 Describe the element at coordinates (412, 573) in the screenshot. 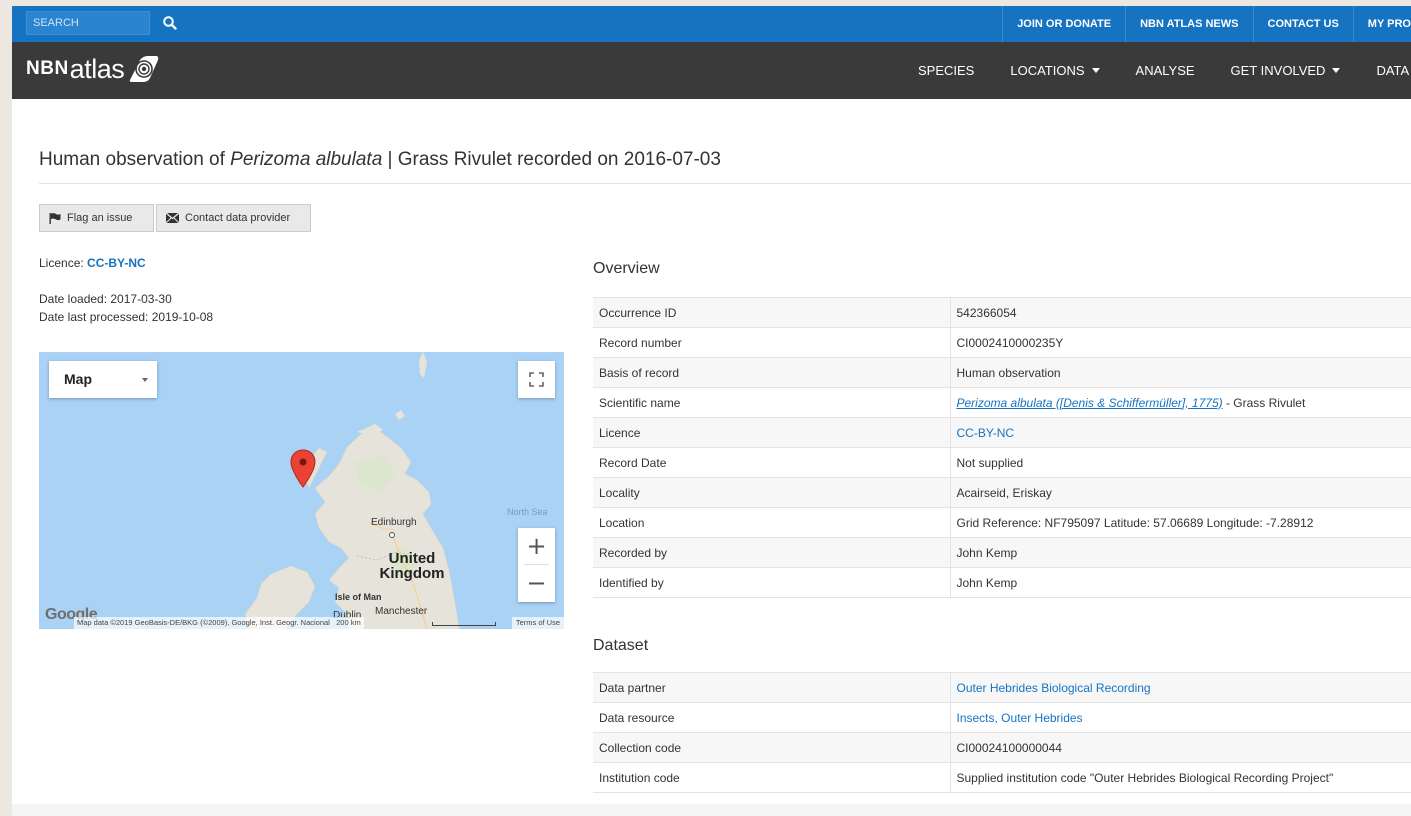

I see `uk-label-line2: Kingdom` at that location.